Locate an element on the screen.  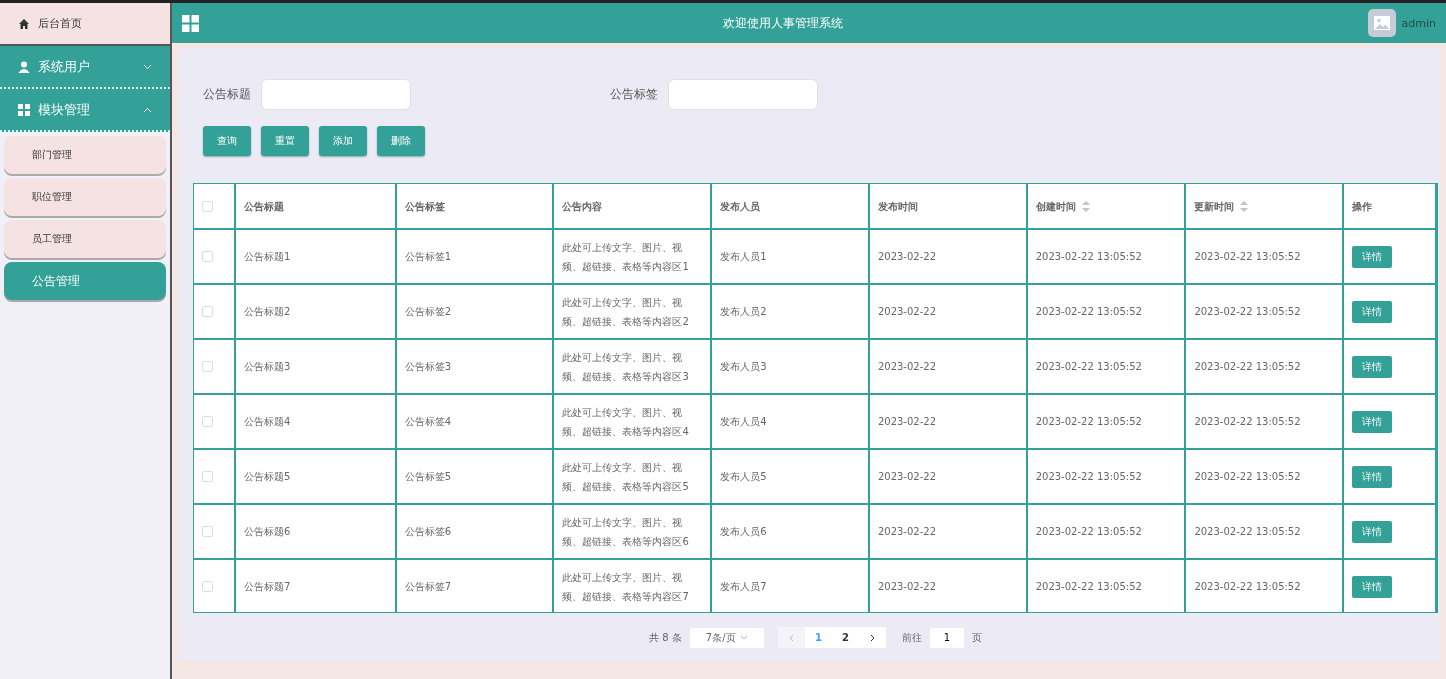
page-input: 1 is located at coordinates (946, 637).